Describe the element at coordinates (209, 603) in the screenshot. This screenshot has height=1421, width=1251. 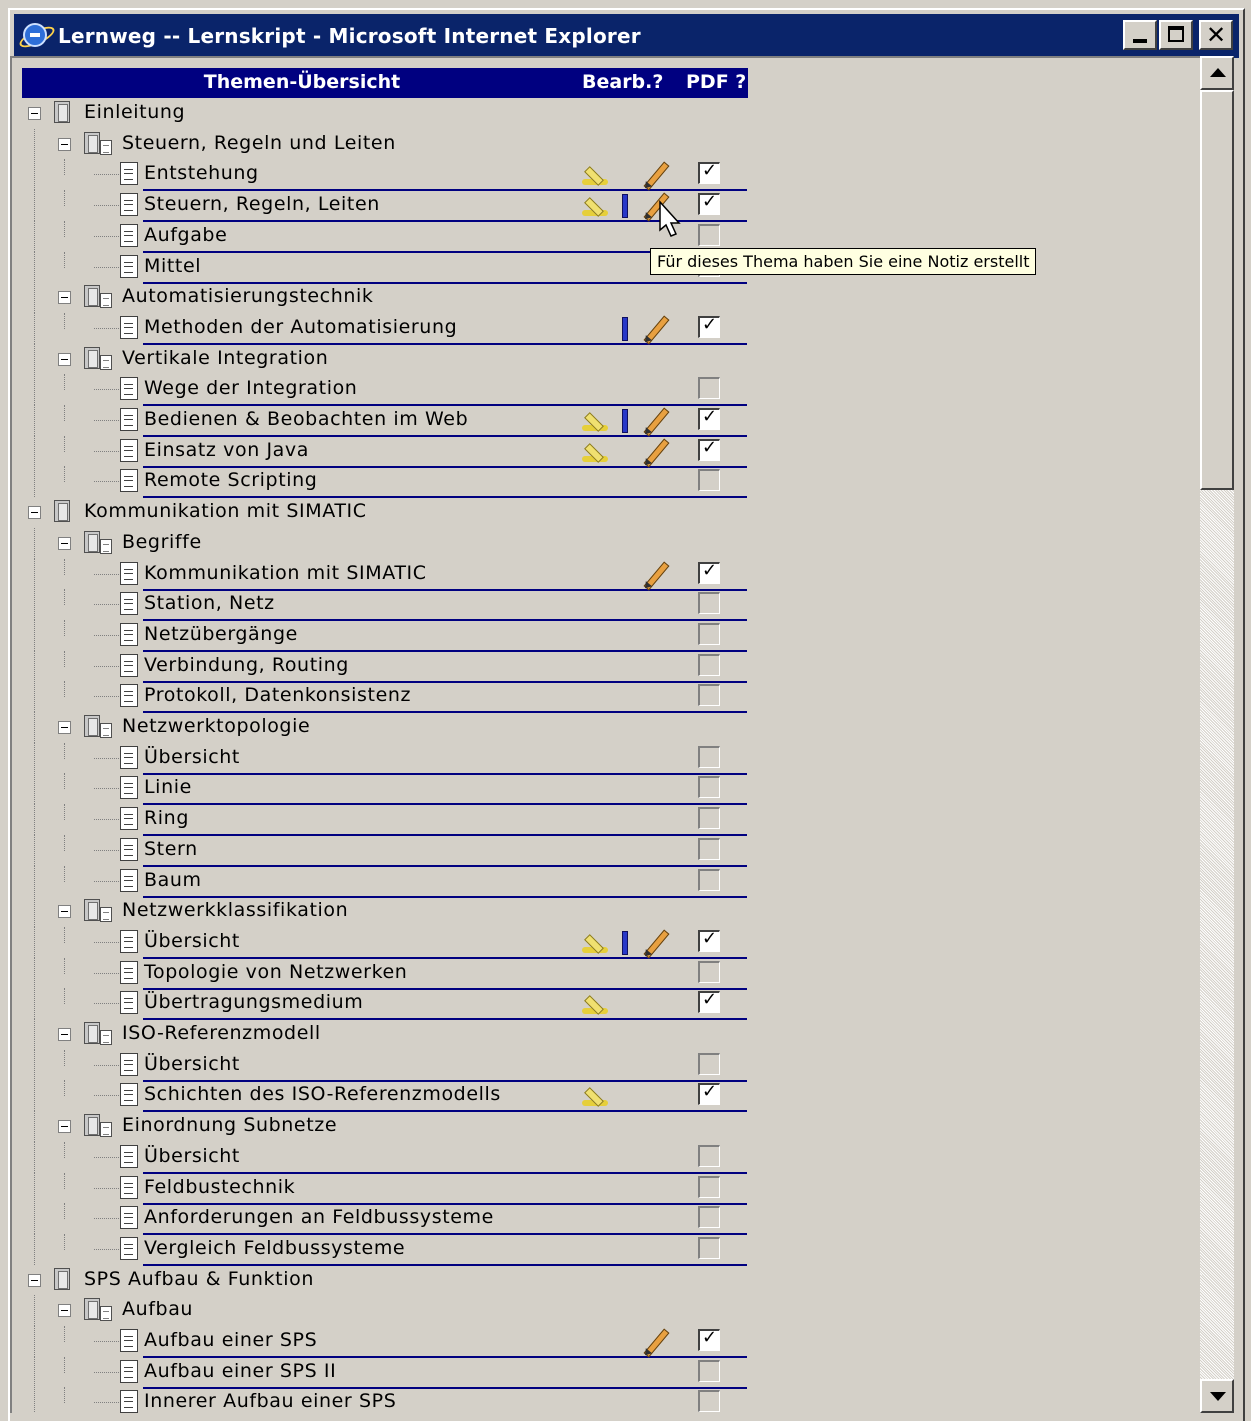
I see `topic-label: Station, Netz` at that location.